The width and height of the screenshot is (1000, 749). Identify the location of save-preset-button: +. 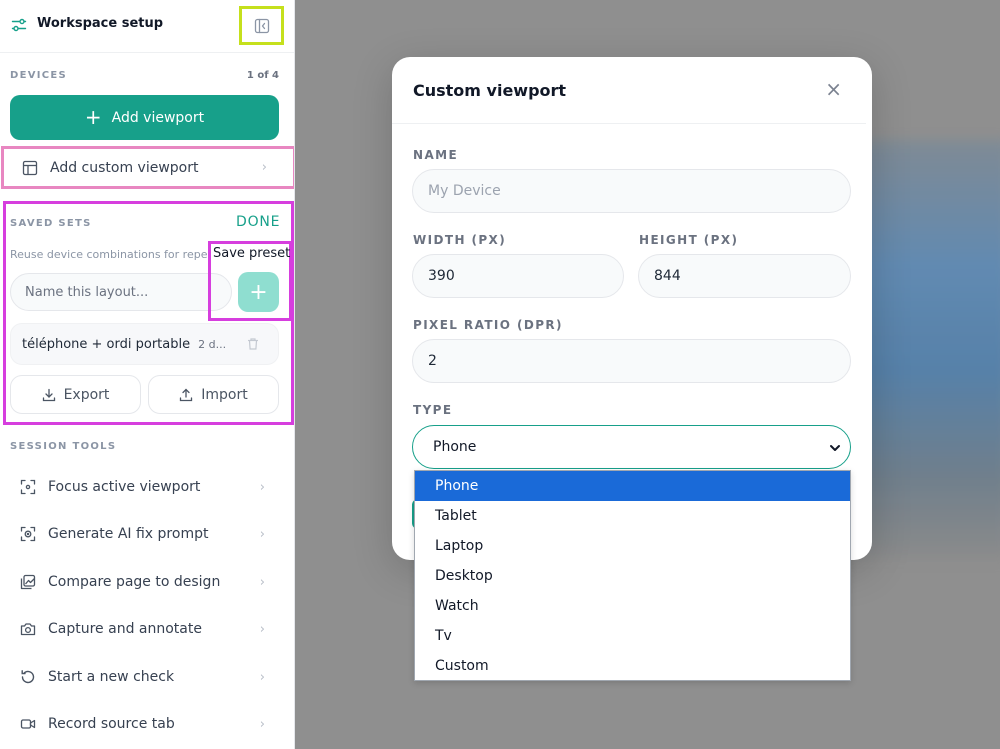
(258, 292).